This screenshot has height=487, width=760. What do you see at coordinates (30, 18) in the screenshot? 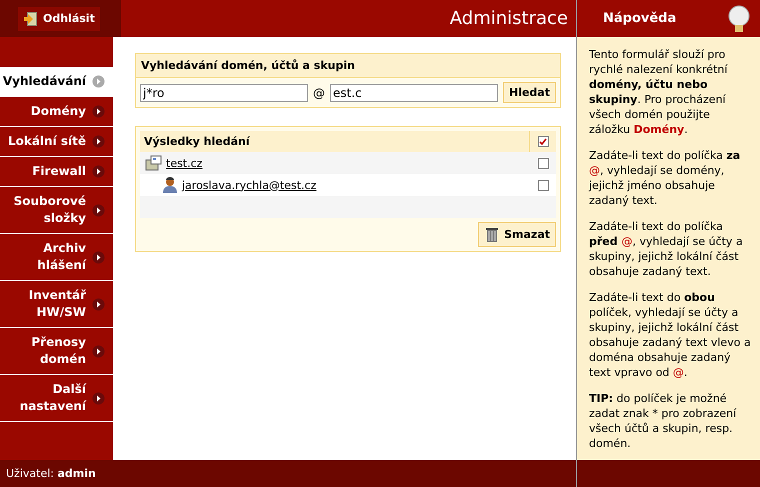
I see `exit-door-icon` at bounding box center [30, 18].